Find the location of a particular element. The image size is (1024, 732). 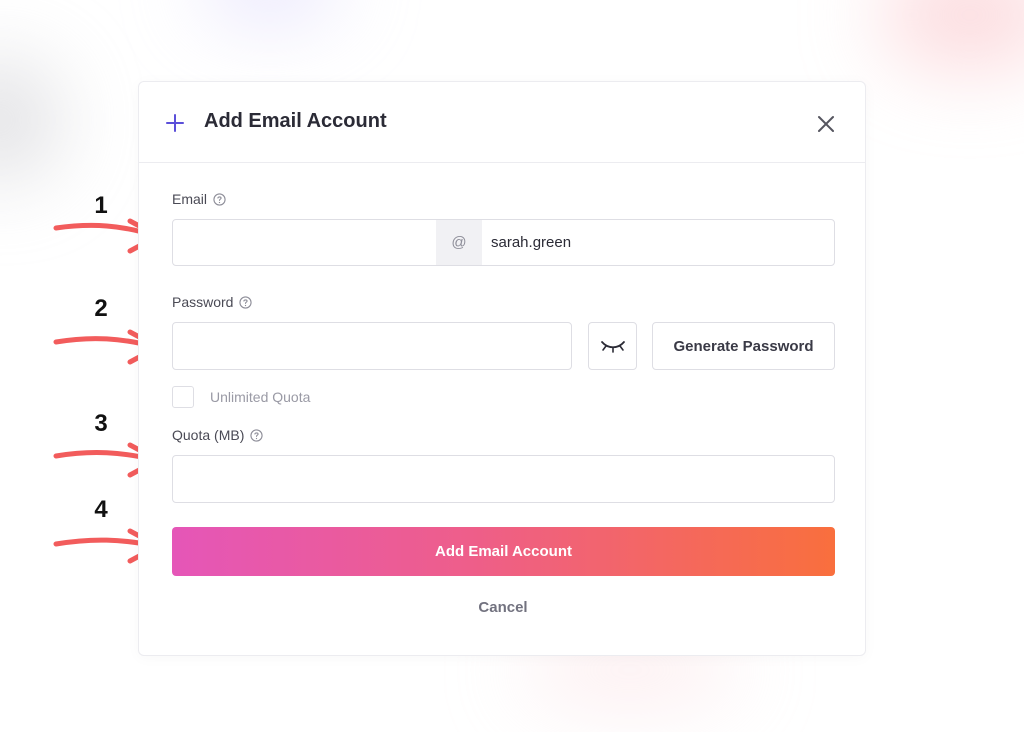

unlimited-quota-checkbox is located at coordinates (183, 397).